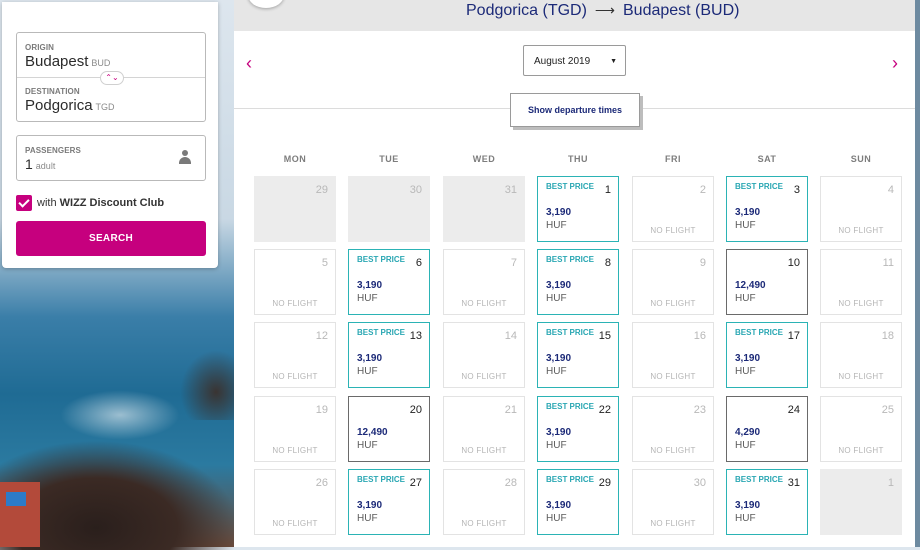 This screenshot has width=920, height=550. I want to click on day-number: 3, so click(796, 190).